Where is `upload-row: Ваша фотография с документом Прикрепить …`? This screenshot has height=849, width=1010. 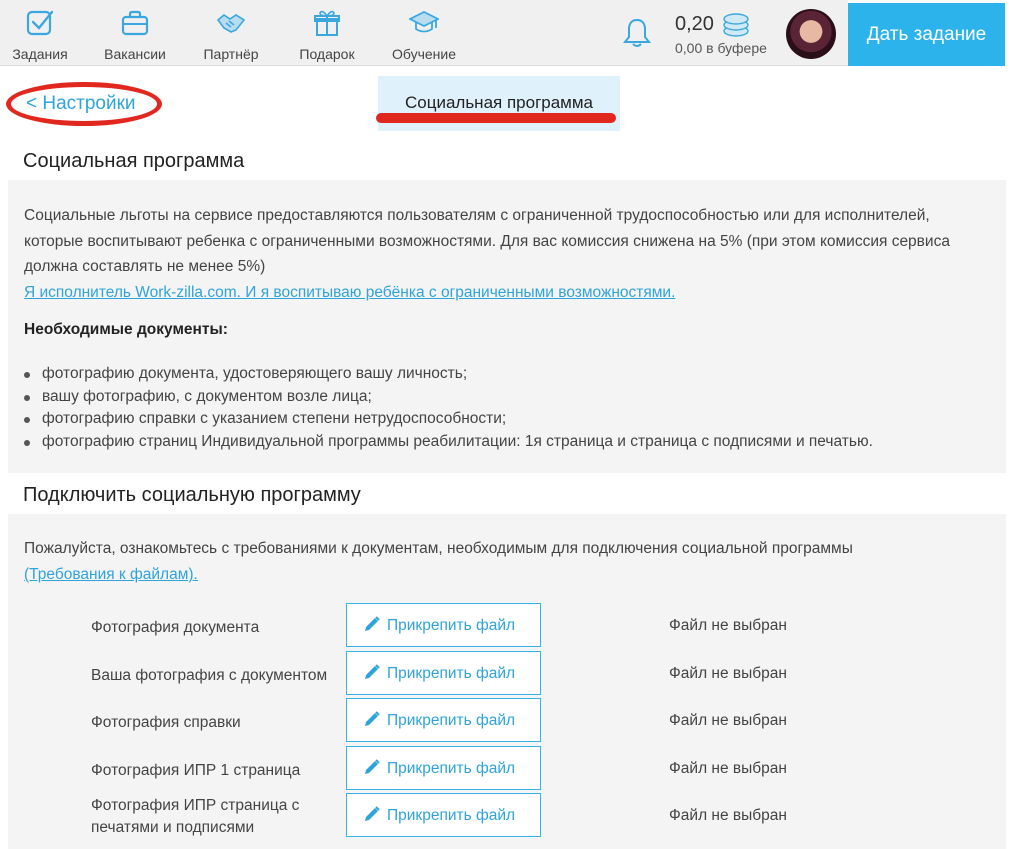 upload-row: Ваша фотография с документом Прикрепить … is located at coordinates (505, 673).